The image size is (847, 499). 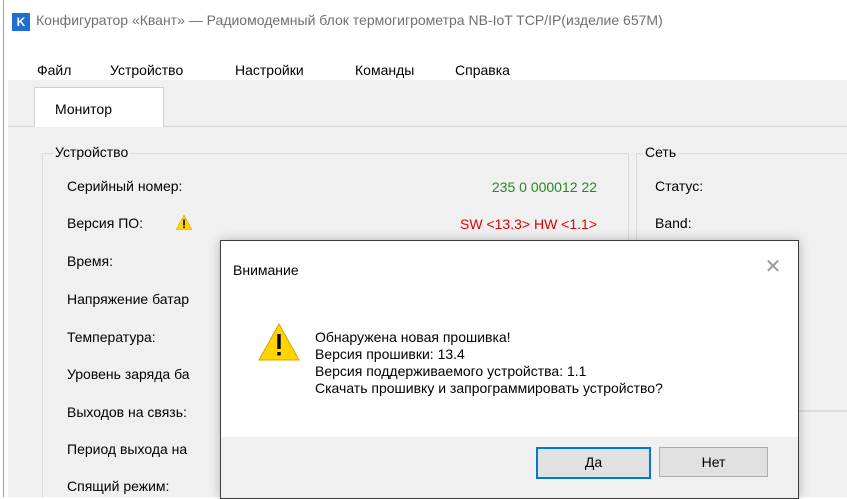 What do you see at coordinates (593, 463) in the screenshot?
I see `yes-button: Да` at bounding box center [593, 463].